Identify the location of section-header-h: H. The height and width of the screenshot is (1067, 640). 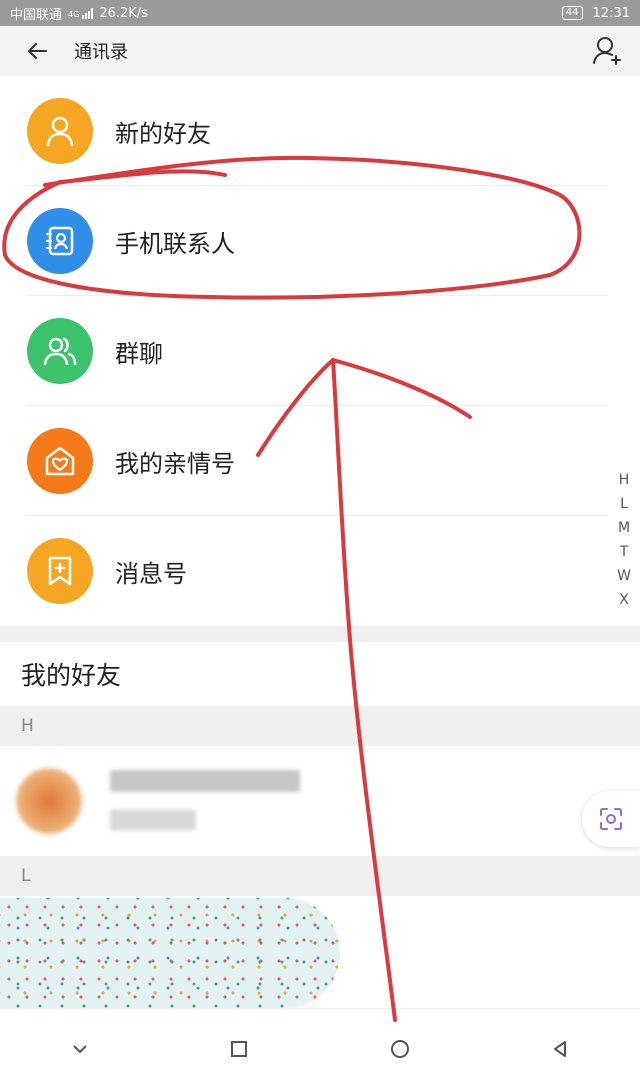
(320, 726).